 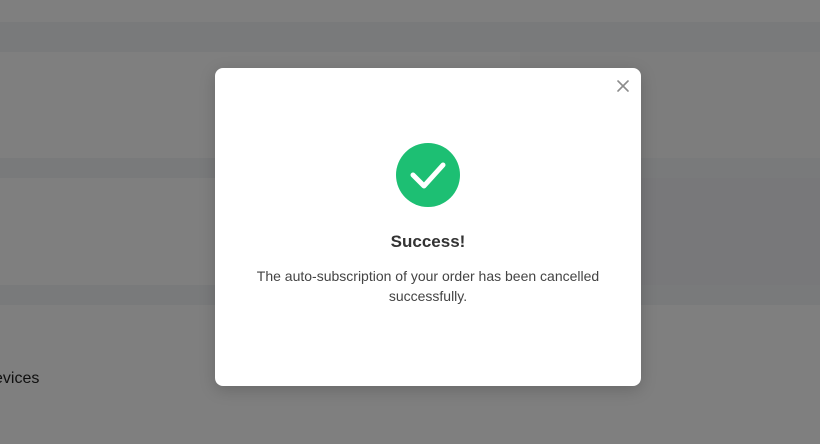 I want to click on check-circle-icon, so click(x=428, y=175).